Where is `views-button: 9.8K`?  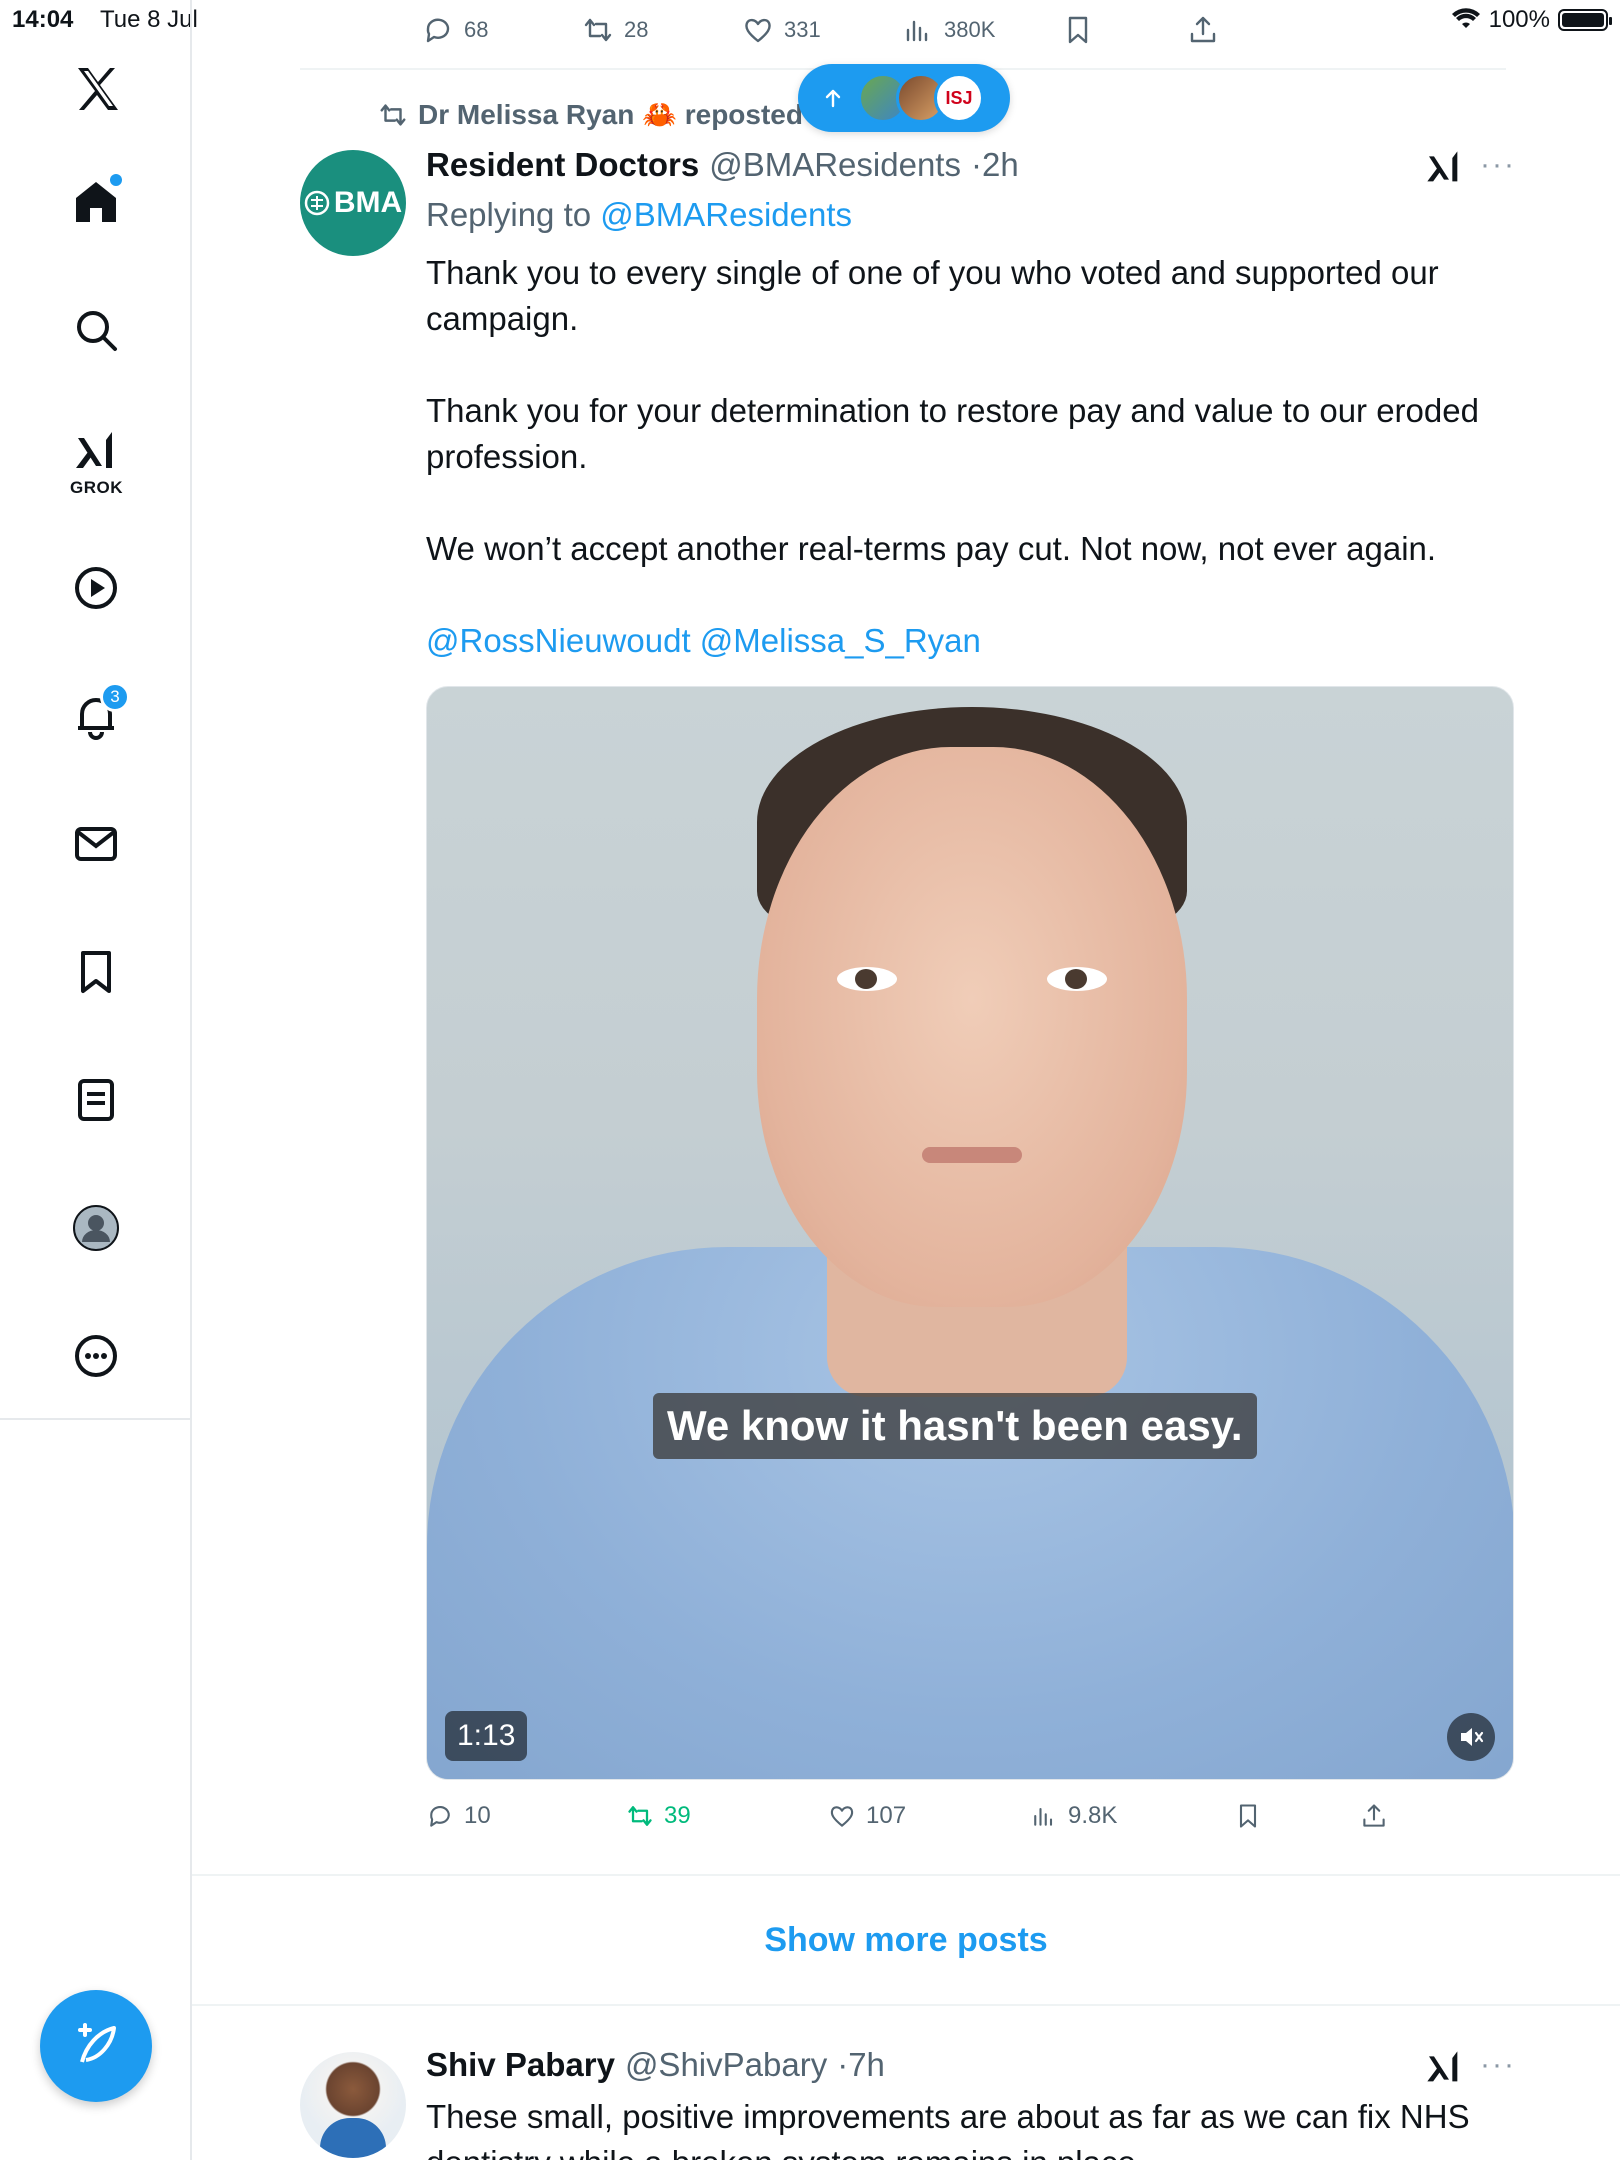 views-button: 9.8K is located at coordinates (1132, 1816).